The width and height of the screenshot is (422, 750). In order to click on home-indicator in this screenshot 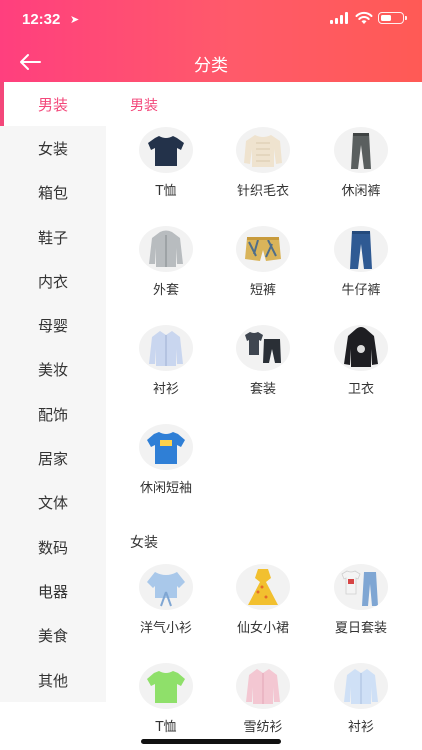, I will do `click(211, 741)`.